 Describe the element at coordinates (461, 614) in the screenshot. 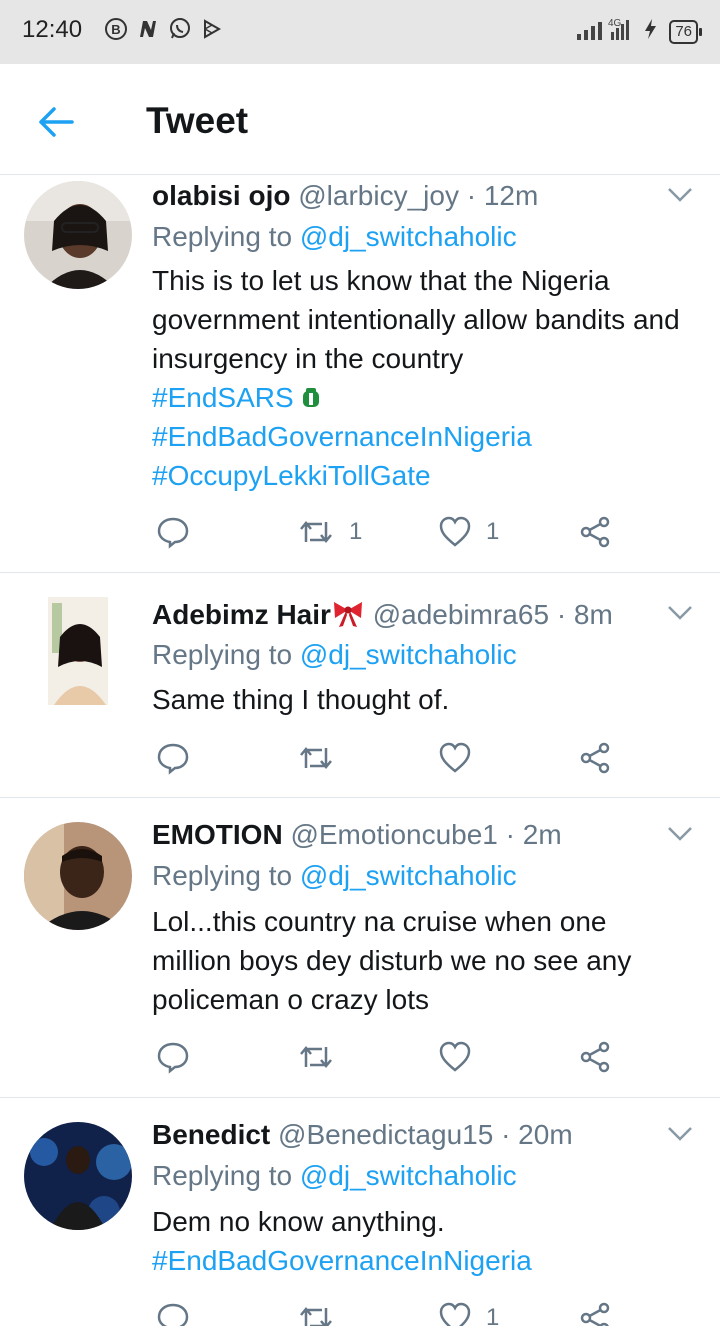

I see `user-handle: @adebimra65` at that location.